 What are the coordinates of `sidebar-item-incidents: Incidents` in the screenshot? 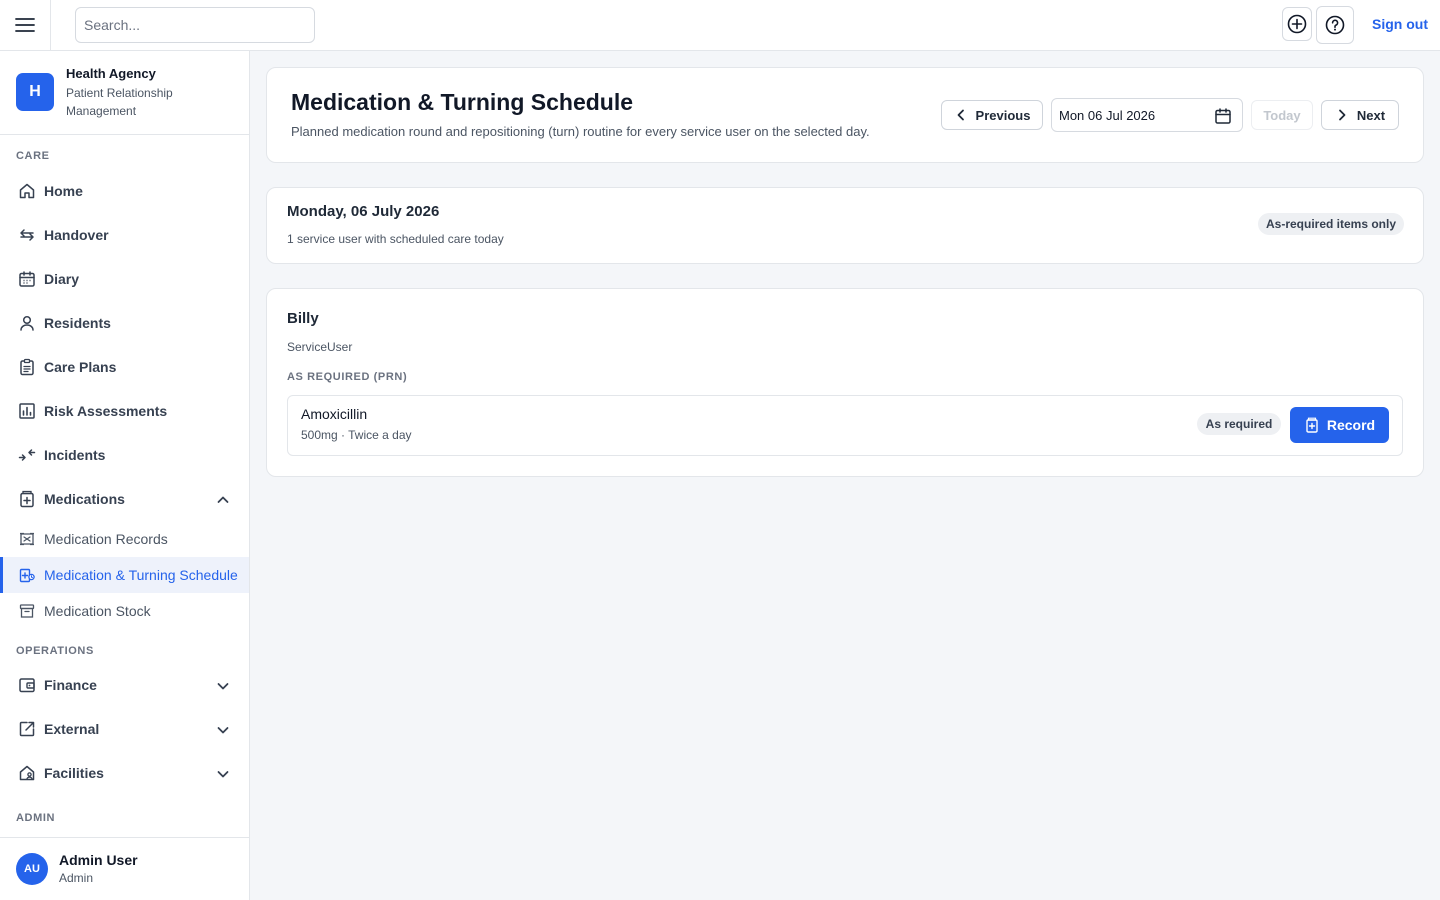 It's located at (124, 455).